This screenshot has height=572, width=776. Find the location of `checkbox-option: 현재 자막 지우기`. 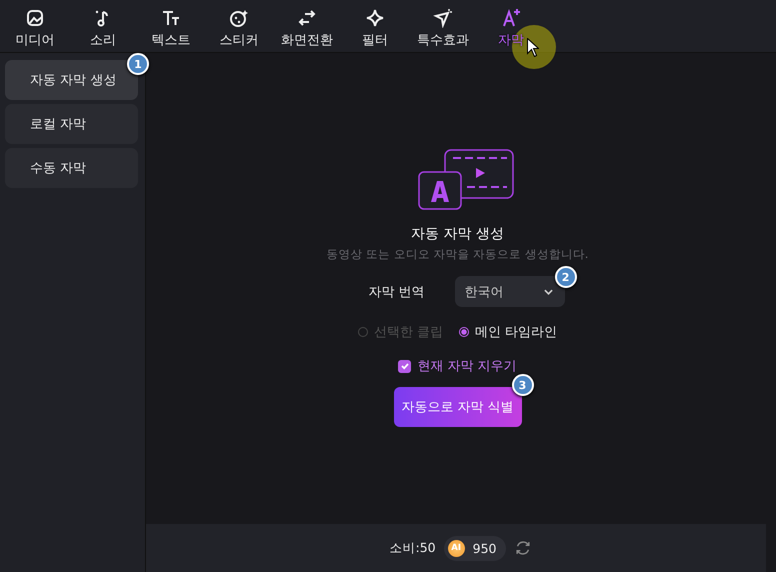

checkbox-option: 현재 자막 지우기 is located at coordinates (457, 366).